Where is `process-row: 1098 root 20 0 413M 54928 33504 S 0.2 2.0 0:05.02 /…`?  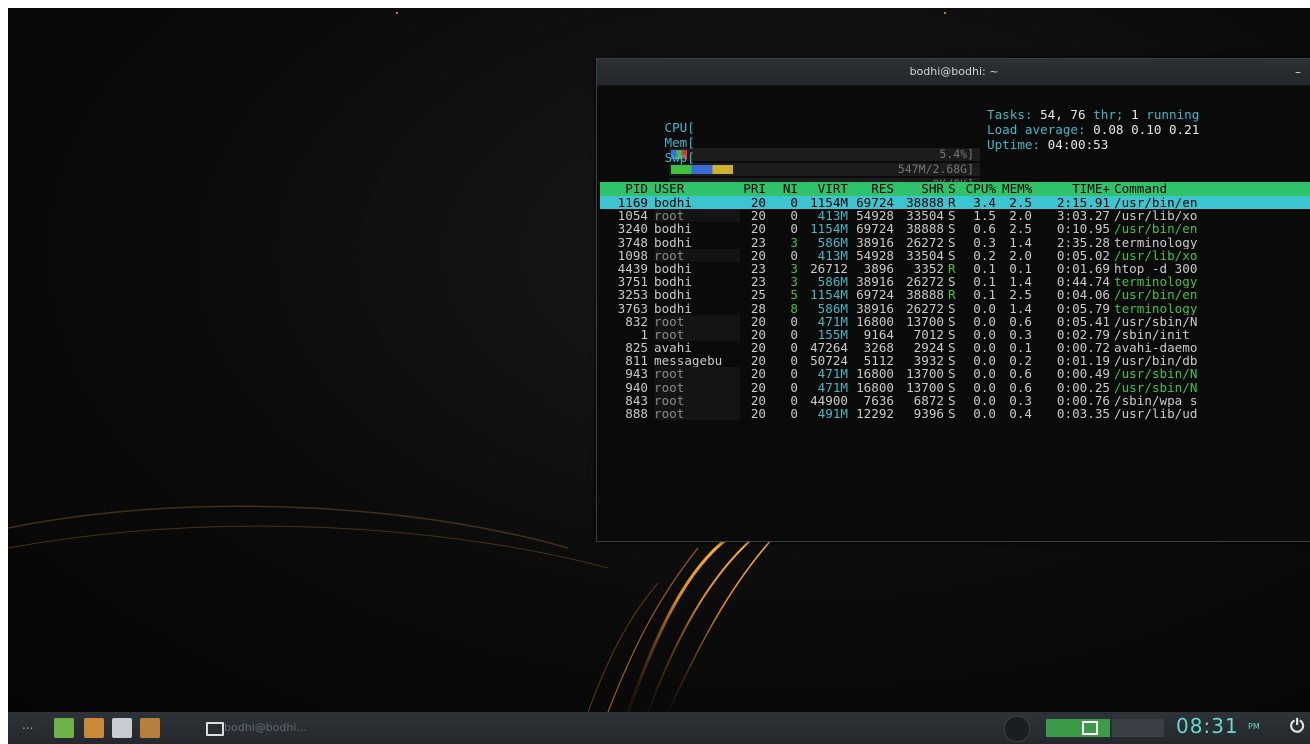
process-row: 1098 root 20 0 413M 54928 33504 S 0.2 2.0 0:05.02 /… is located at coordinates (955, 255).